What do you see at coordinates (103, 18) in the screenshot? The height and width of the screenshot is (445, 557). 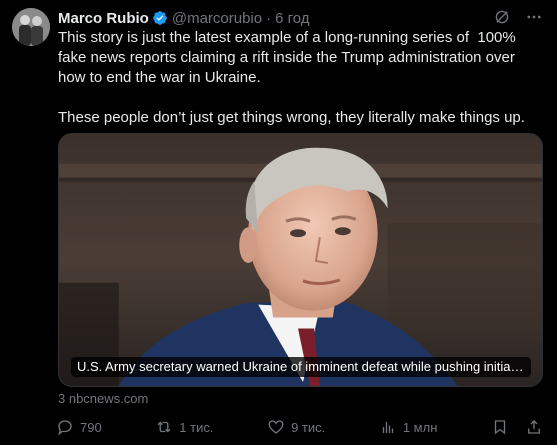 I see `author-name: Marco Rubio` at bounding box center [103, 18].